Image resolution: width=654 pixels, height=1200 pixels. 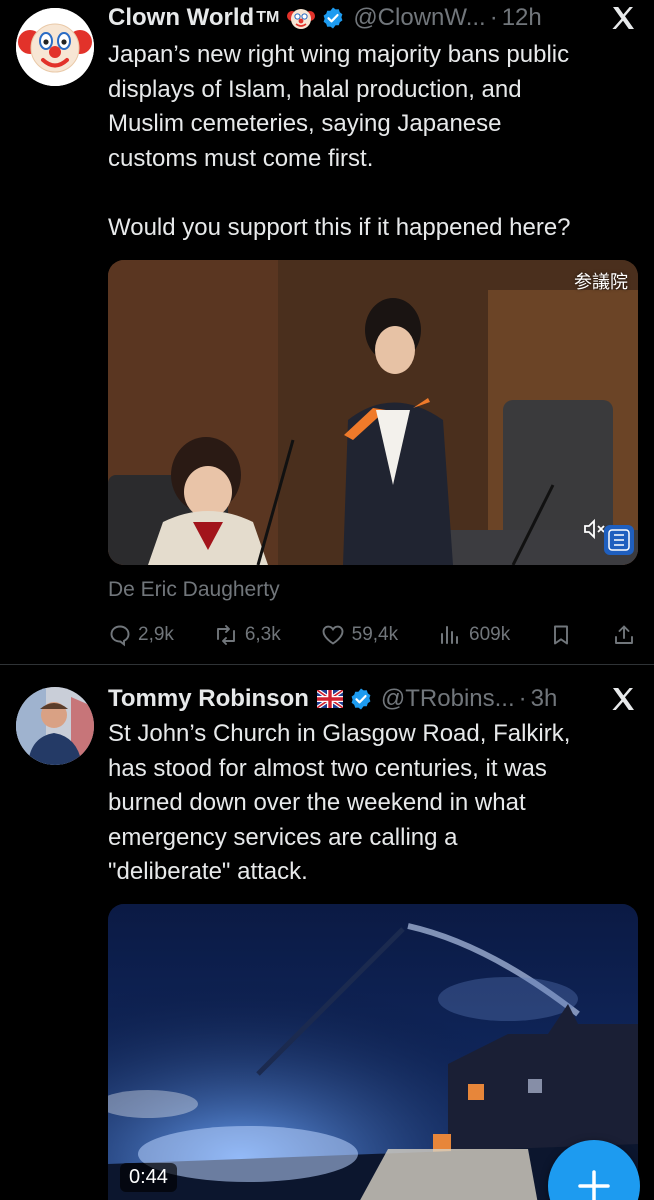 What do you see at coordinates (601, 282) in the screenshot?
I see `video-watermark: 参議院` at bounding box center [601, 282].